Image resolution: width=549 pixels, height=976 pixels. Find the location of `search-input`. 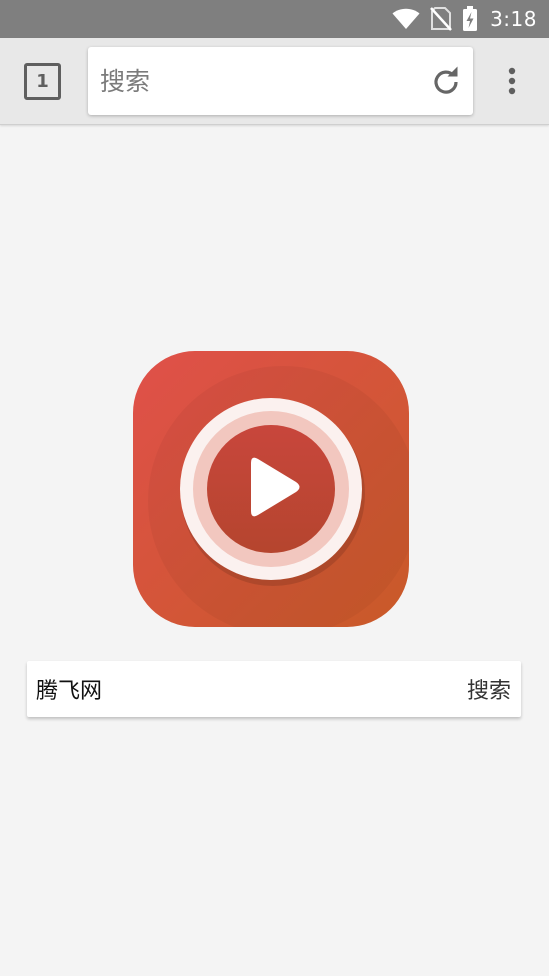

search-input is located at coordinates (241, 689).